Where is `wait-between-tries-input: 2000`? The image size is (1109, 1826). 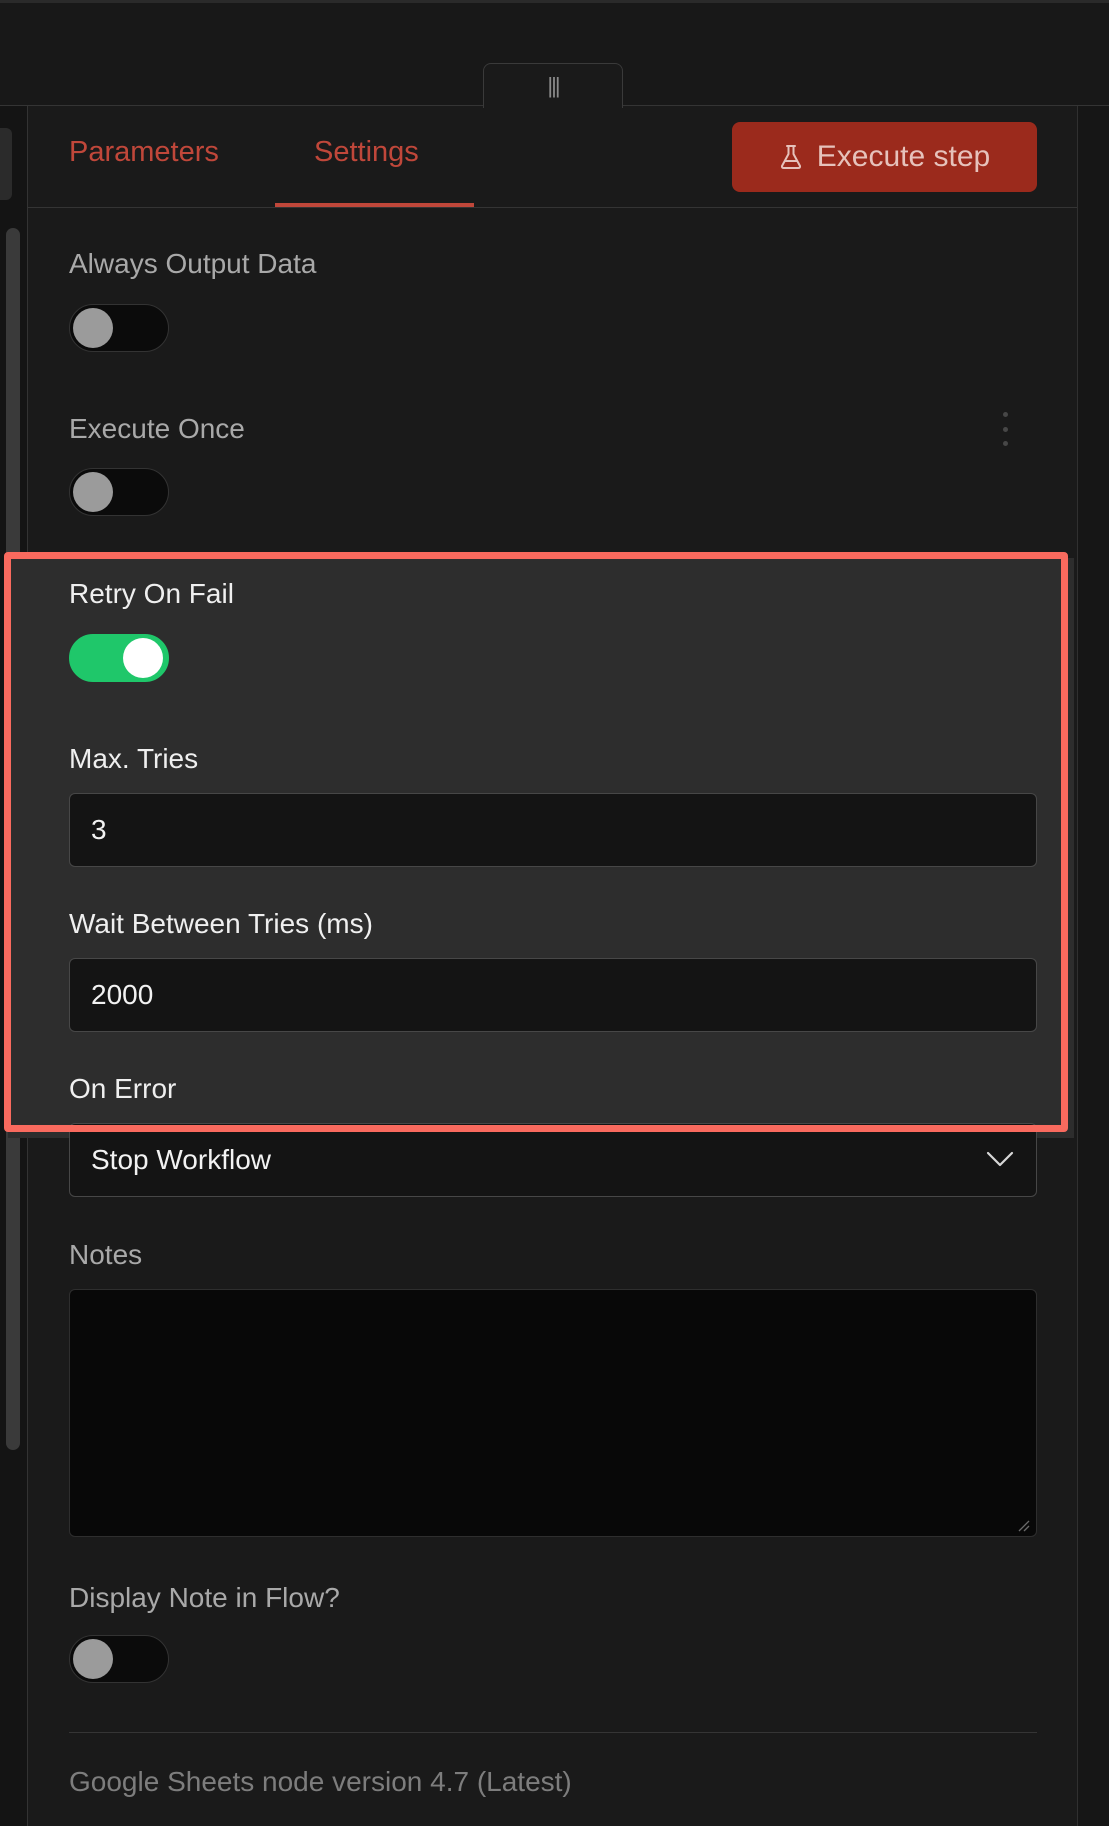
wait-between-tries-input: 2000 is located at coordinates (553, 995).